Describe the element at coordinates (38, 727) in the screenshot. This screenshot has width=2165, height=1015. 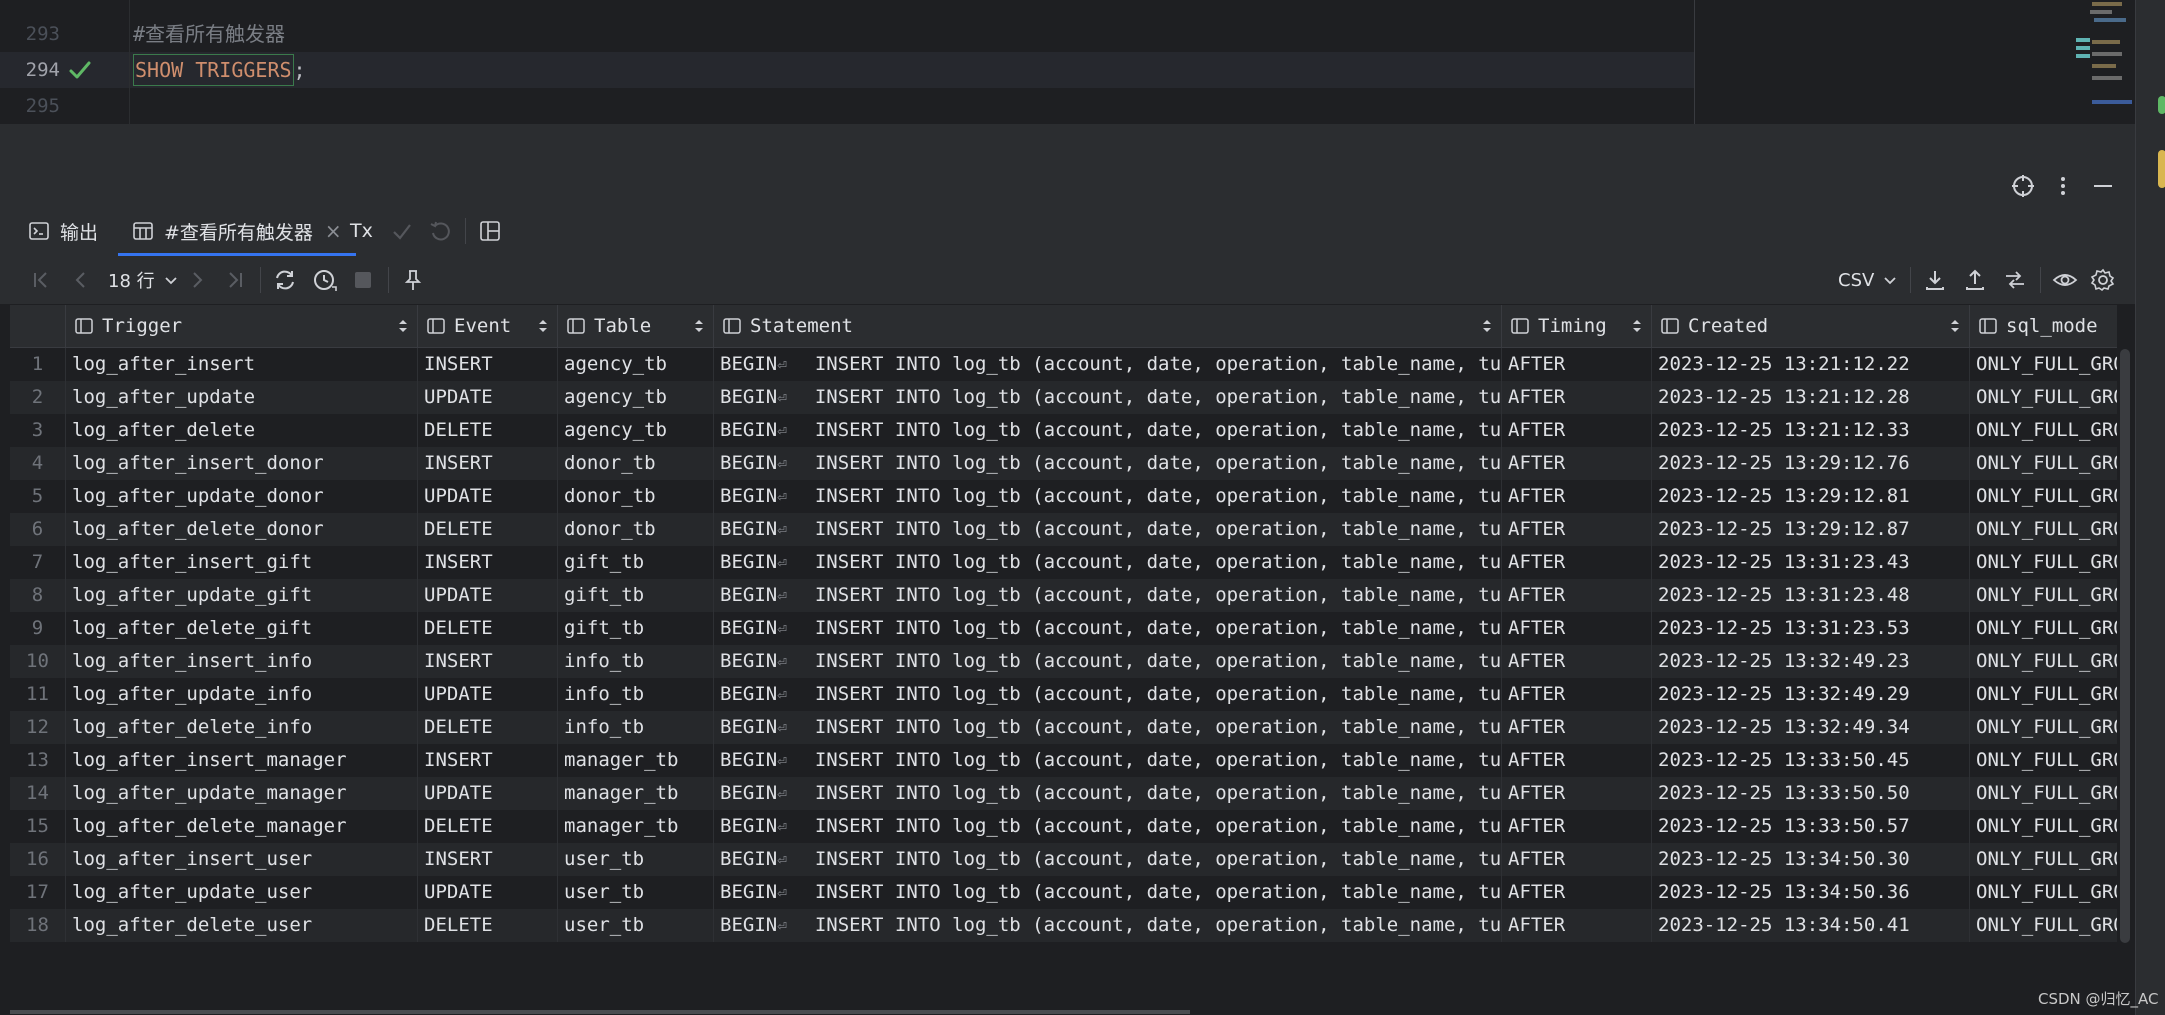
I see `row-number: 12` at that location.